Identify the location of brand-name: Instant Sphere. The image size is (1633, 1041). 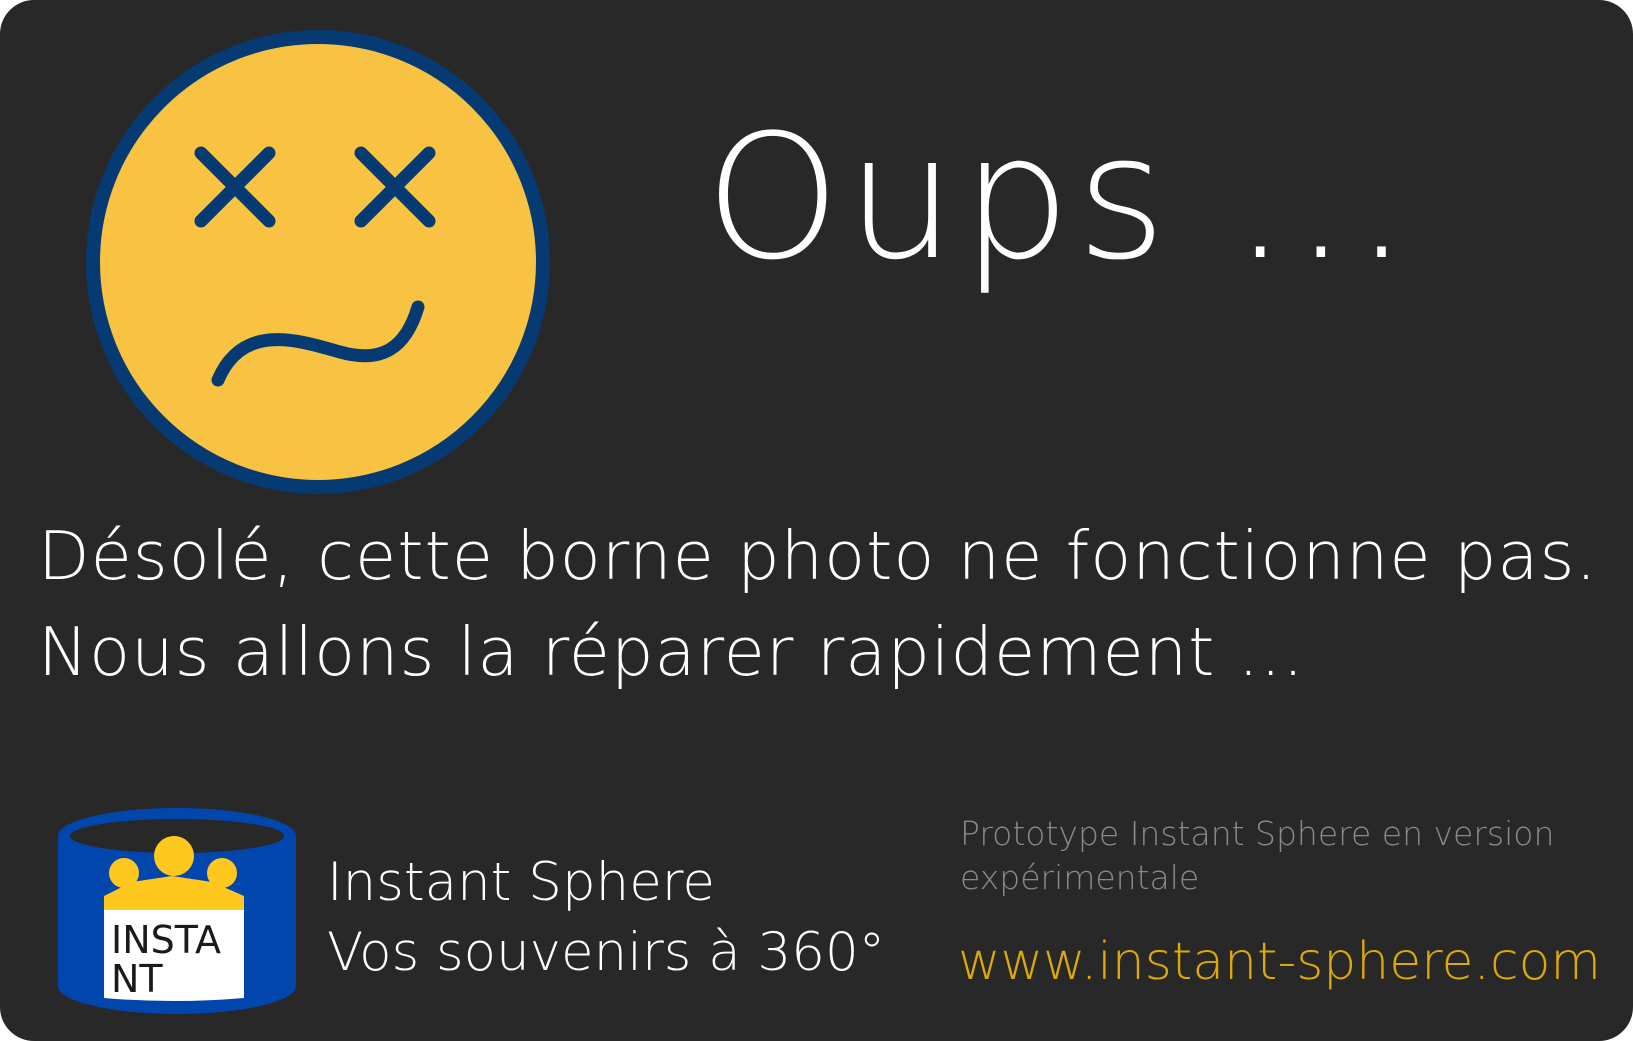
(521, 882).